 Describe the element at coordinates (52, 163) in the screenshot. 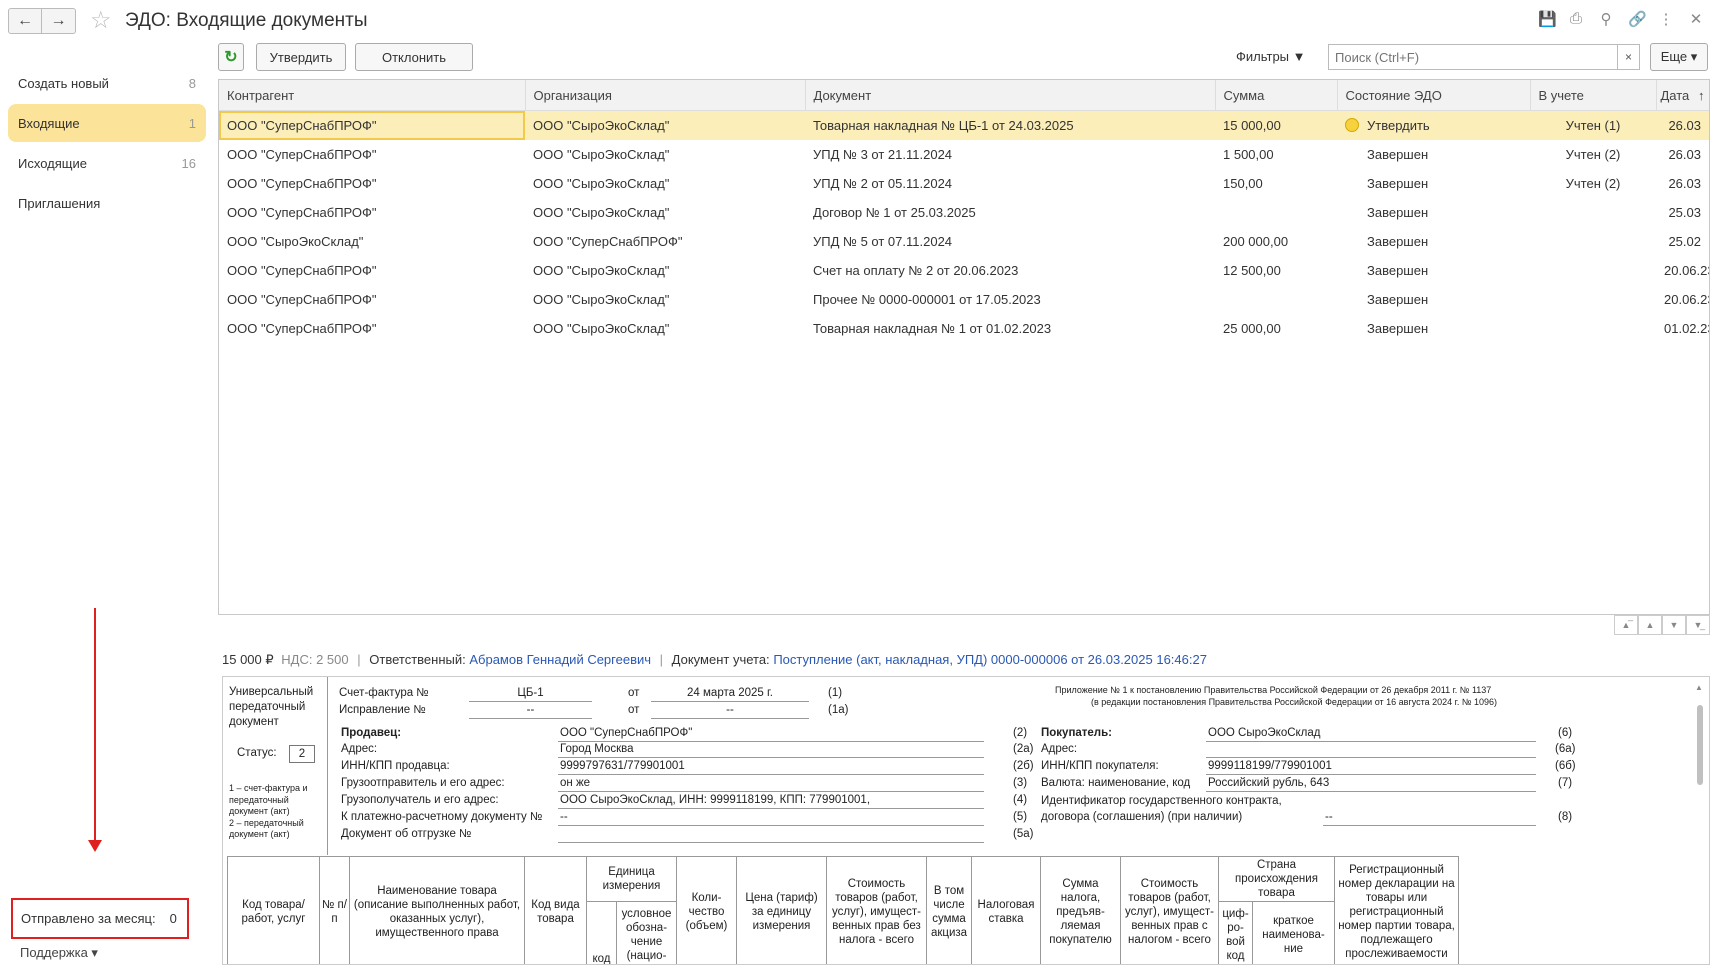

I see `sidebar-item-label: Исходящие` at that location.